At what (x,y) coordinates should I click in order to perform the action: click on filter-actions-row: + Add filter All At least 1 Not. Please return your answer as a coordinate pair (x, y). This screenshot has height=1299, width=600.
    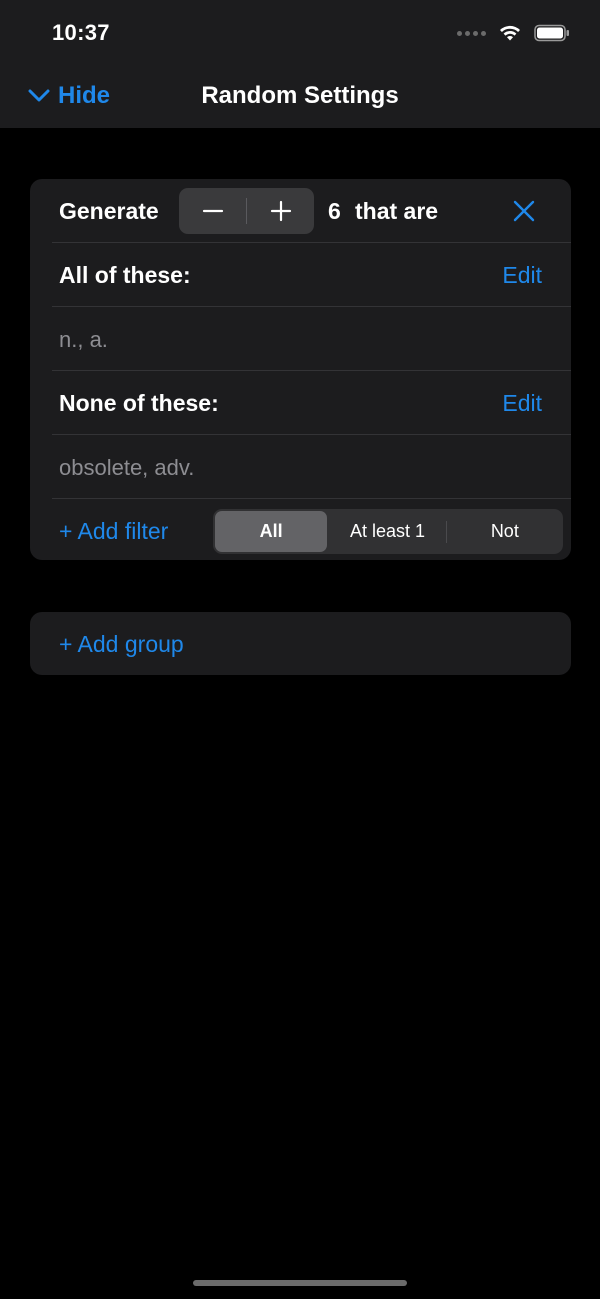
    Looking at the image, I should click on (311, 529).